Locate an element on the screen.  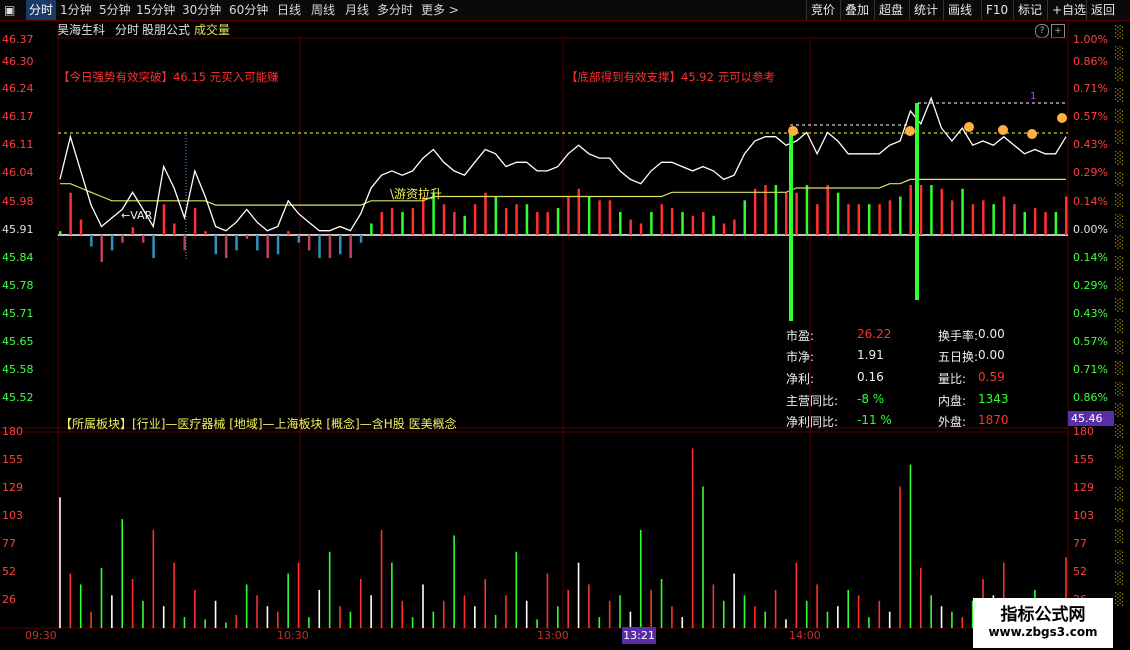
support-signal: 【底部得到有效支撑】45.92 元可以参考 is located at coordinates (671, 77).